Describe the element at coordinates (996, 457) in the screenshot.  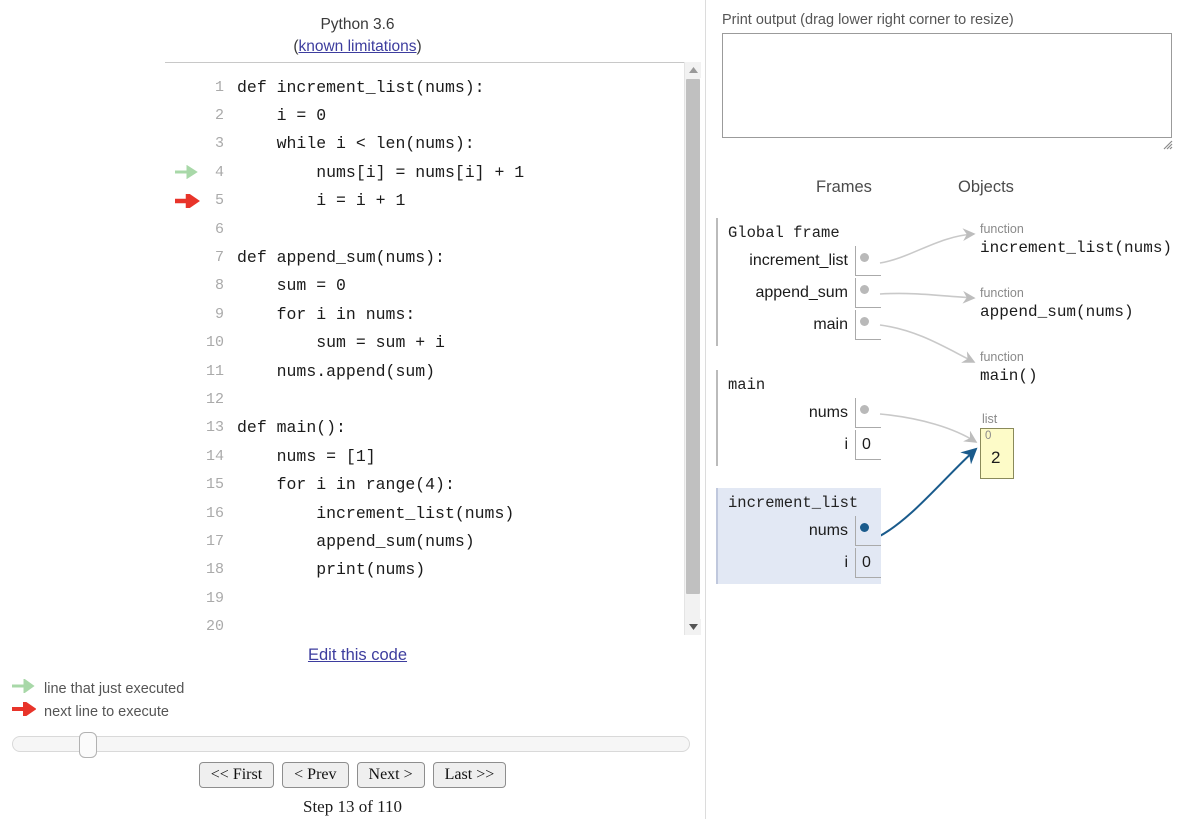
I see `list-element-value: 2` at that location.